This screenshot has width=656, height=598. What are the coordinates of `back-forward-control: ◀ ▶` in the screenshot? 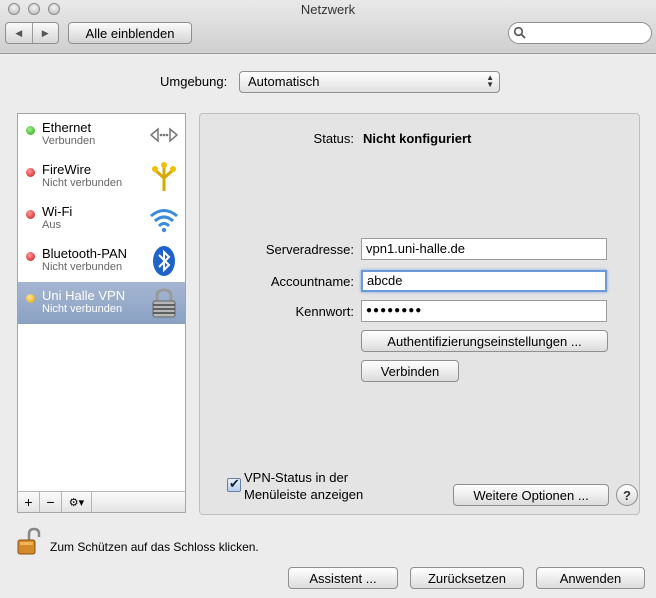 It's located at (32, 33).